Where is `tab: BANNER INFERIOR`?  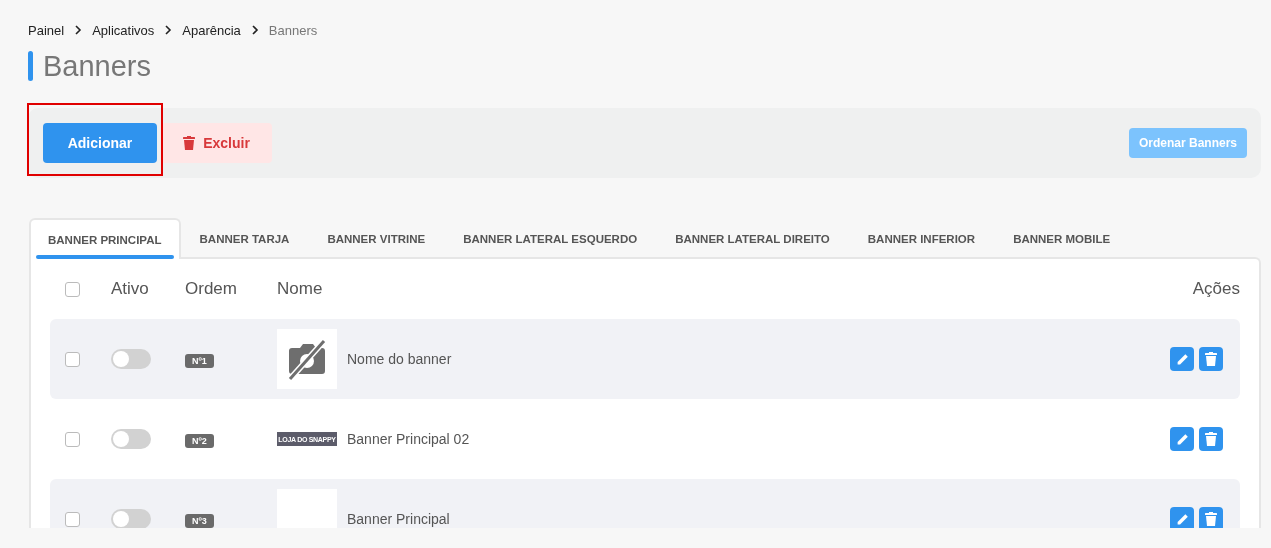 tab: BANNER INFERIOR is located at coordinates (921, 237).